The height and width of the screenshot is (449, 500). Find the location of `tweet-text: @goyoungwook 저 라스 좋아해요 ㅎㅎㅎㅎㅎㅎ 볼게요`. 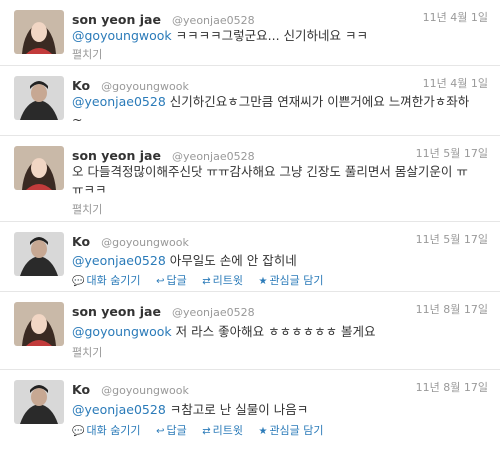

tweet-text: @goyoungwook 저 라스 좋아해요 ㅎㅎㅎㅎㅎㅎ 볼게요 is located at coordinates (224, 331).